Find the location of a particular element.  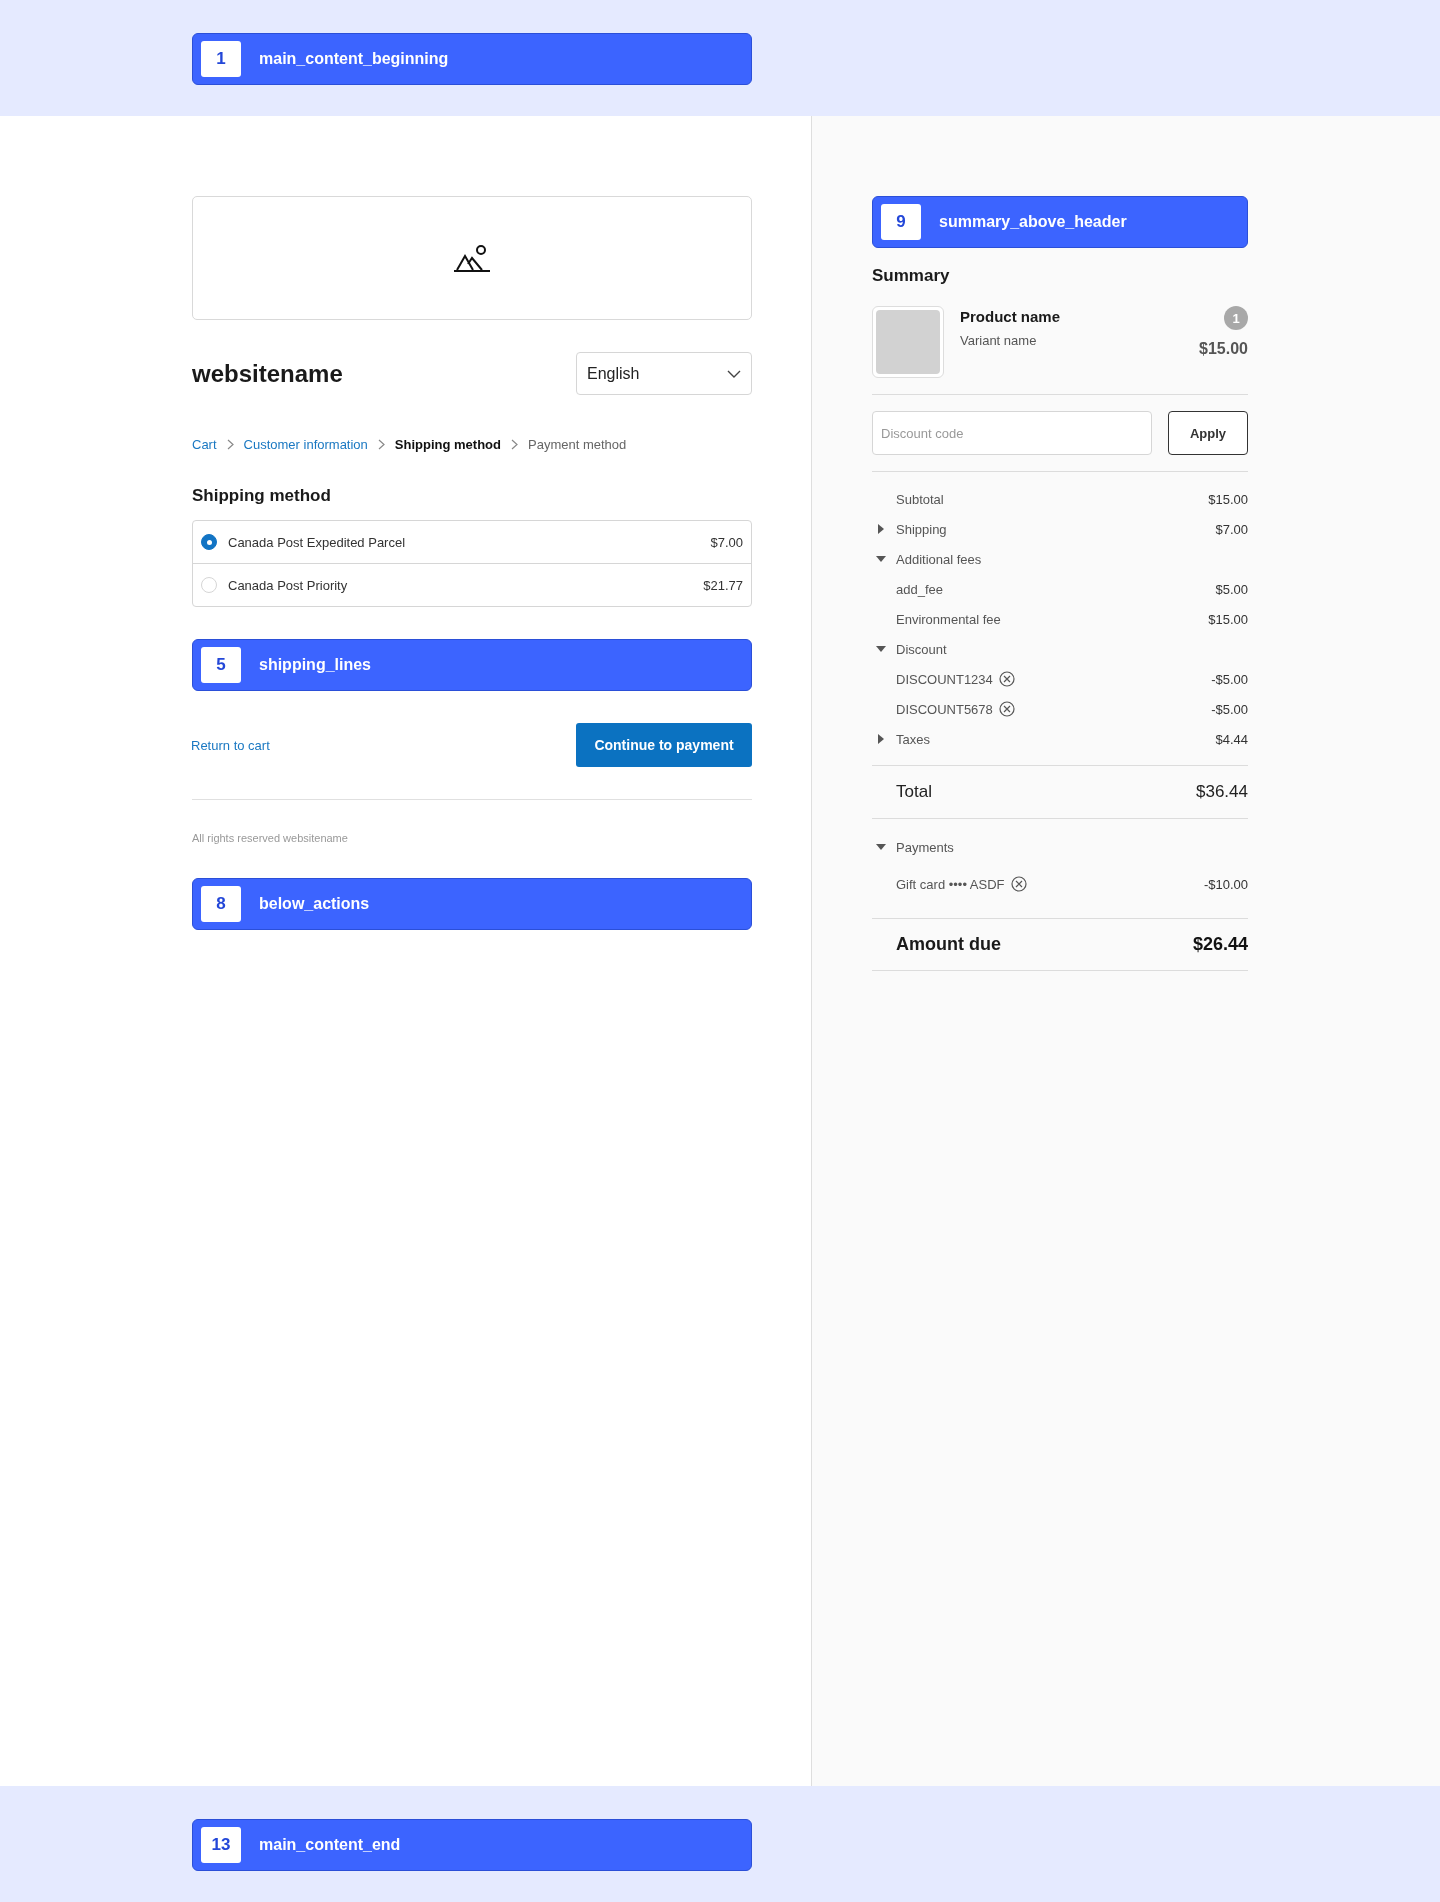

product-name: Product name is located at coordinates (1011, 316).